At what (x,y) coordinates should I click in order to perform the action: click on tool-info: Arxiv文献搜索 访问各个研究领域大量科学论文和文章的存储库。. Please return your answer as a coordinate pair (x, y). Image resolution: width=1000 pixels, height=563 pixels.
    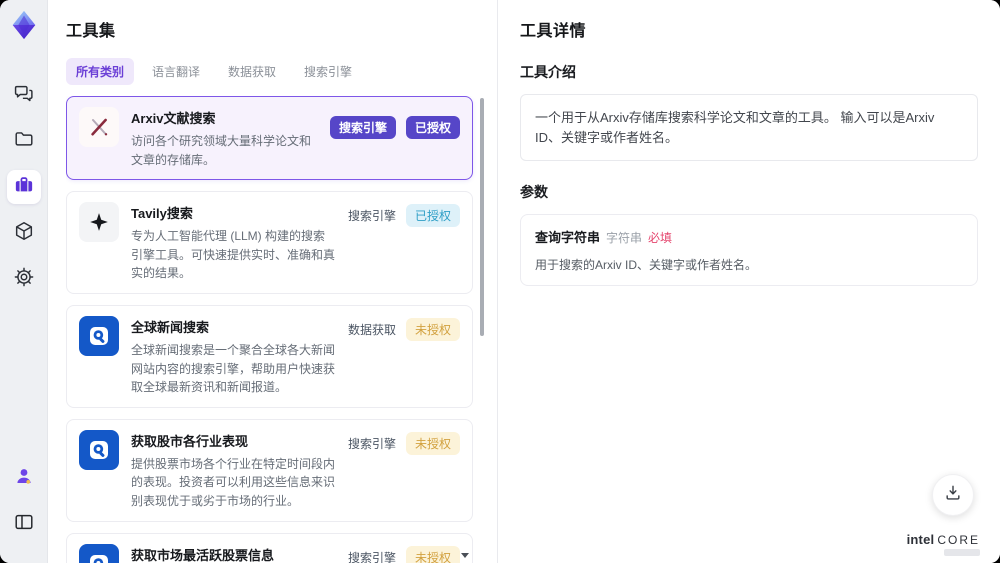
    Looking at the image, I should click on (224, 138).